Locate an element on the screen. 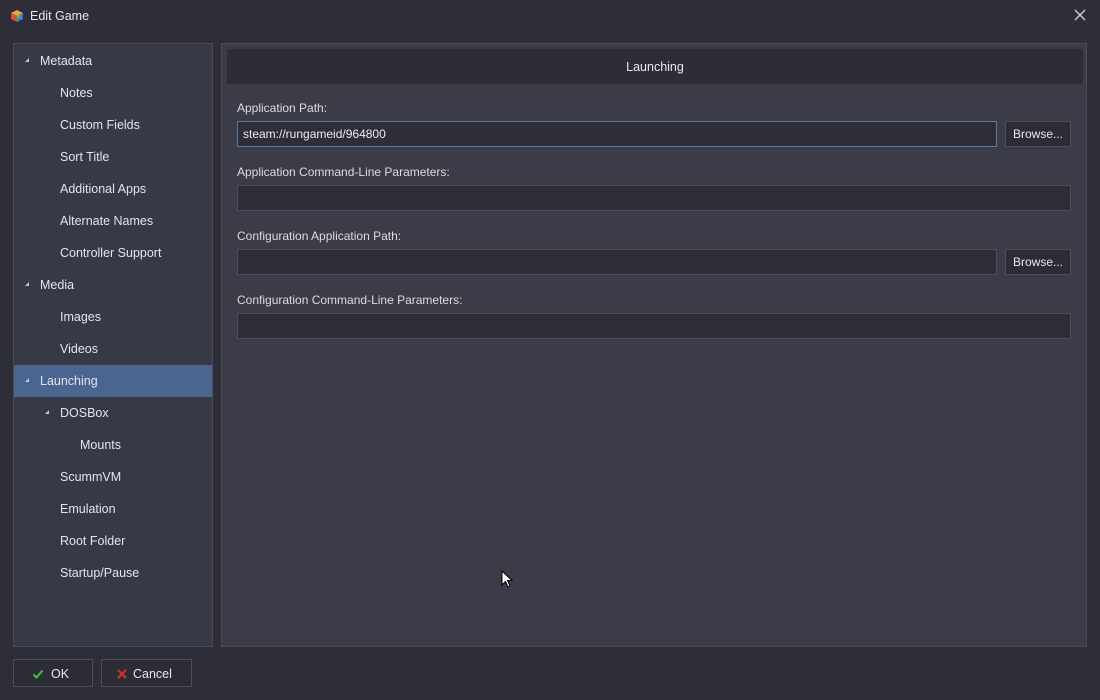  launchbox-cube-icon is located at coordinates (17, 16).